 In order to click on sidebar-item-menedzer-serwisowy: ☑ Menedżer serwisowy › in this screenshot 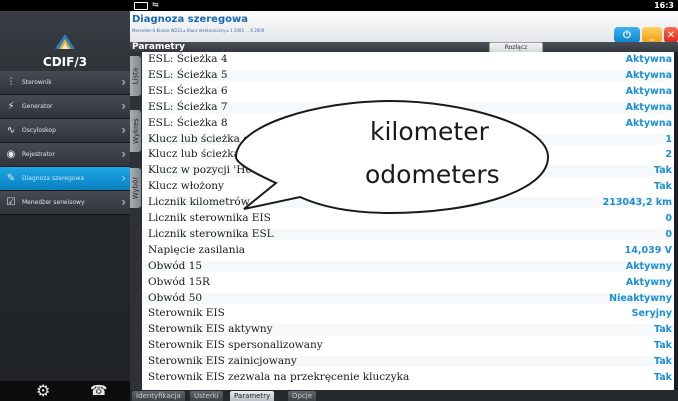, I will do `click(65, 203)`.